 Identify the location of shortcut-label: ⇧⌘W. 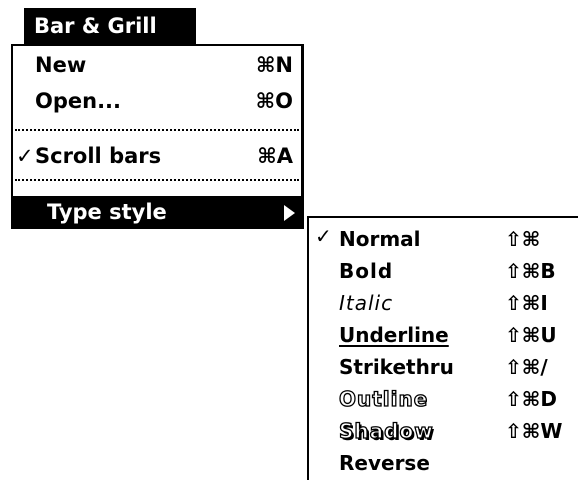
(534, 431).